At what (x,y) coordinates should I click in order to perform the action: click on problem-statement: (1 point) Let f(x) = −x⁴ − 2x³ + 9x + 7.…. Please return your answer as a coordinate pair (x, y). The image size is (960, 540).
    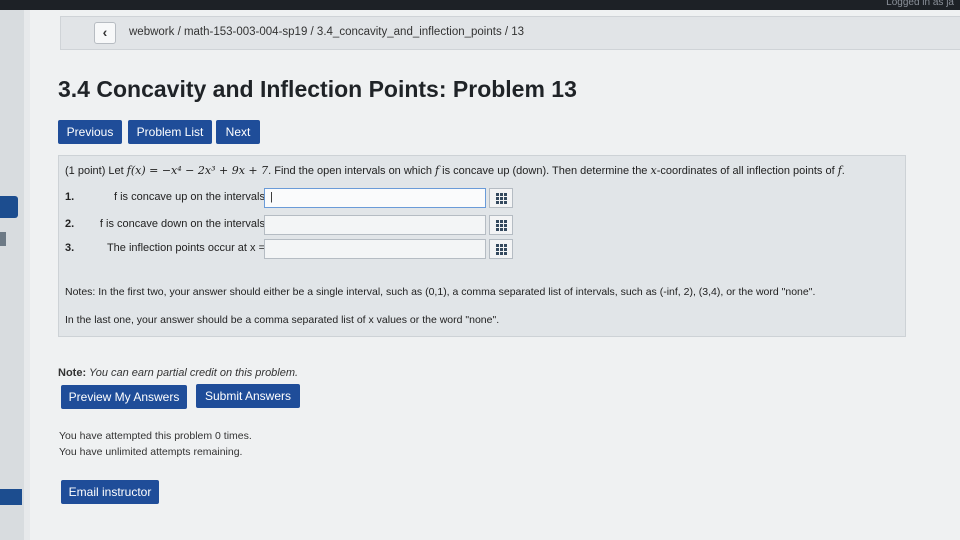
    Looking at the image, I should click on (455, 170).